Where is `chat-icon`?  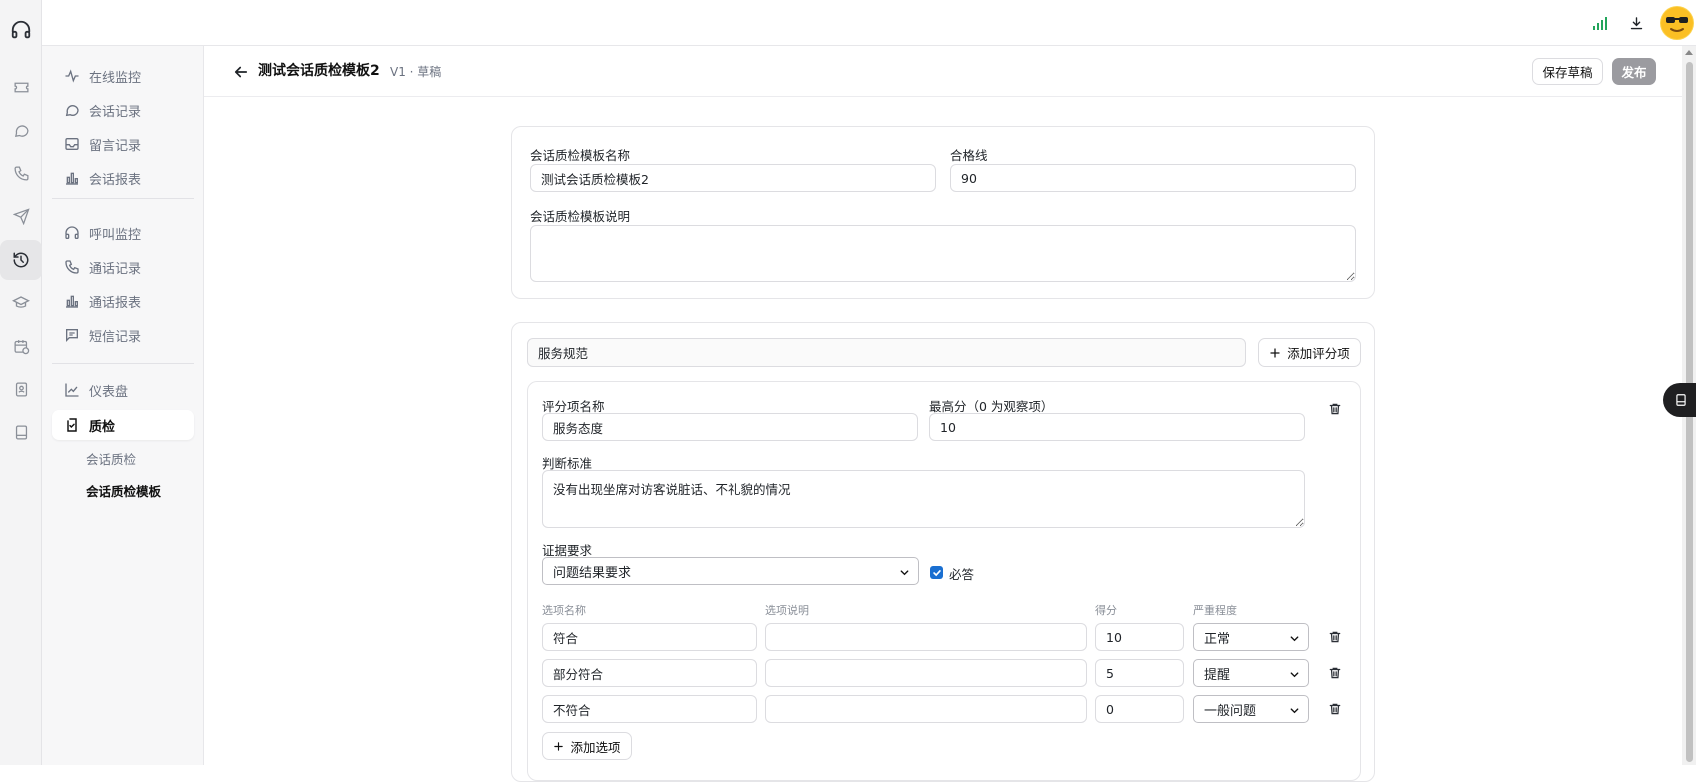
chat-icon is located at coordinates (21, 130).